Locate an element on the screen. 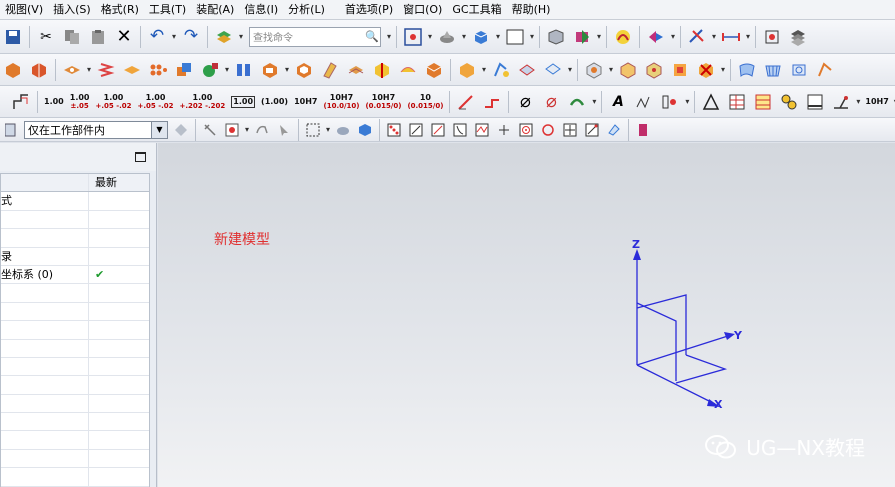  datum-plane-icon is located at coordinates (210, 70).